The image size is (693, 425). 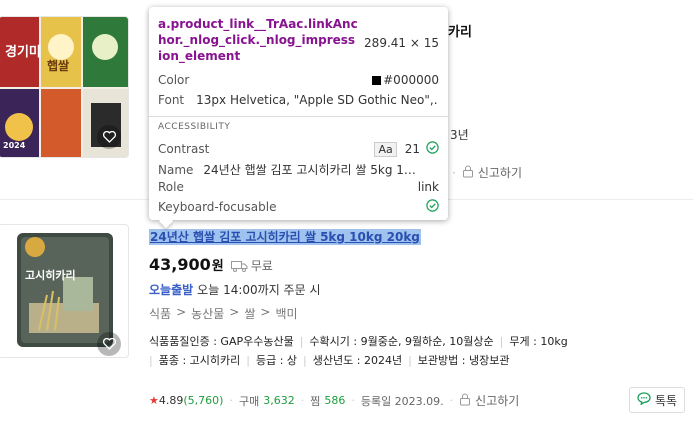 What do you see at coordinates (174, 80) in the screenshot?
I see `color-label: Color` at bounding box center [174, 80].